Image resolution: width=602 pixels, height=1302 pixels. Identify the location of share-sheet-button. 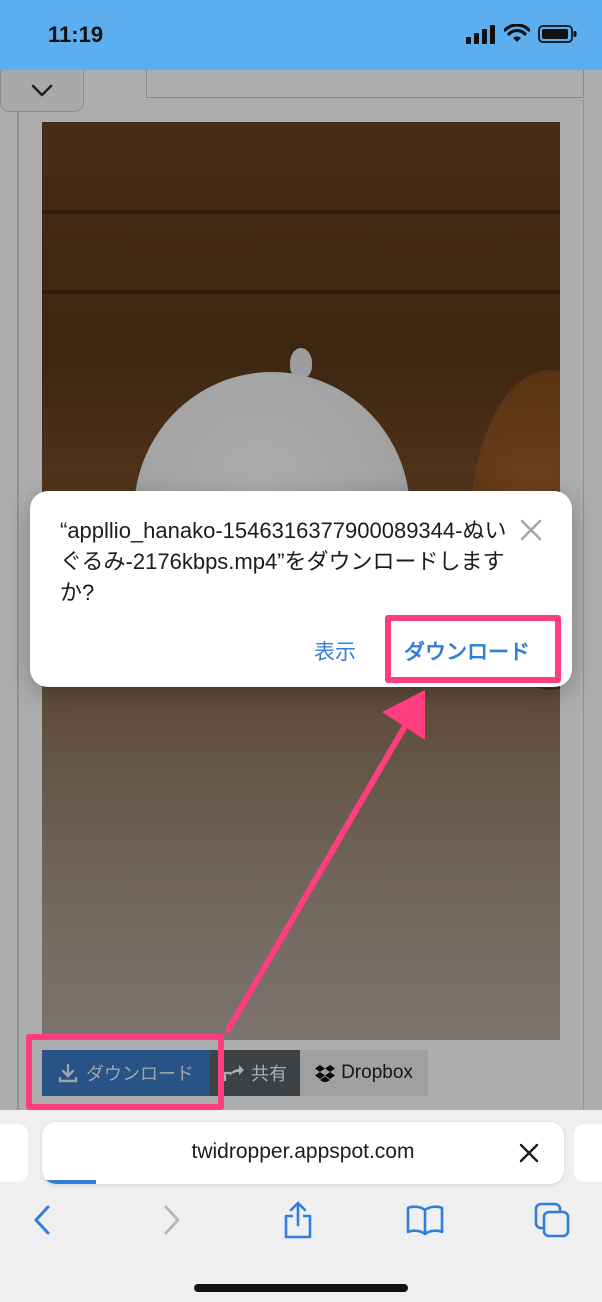
(298, 1220).